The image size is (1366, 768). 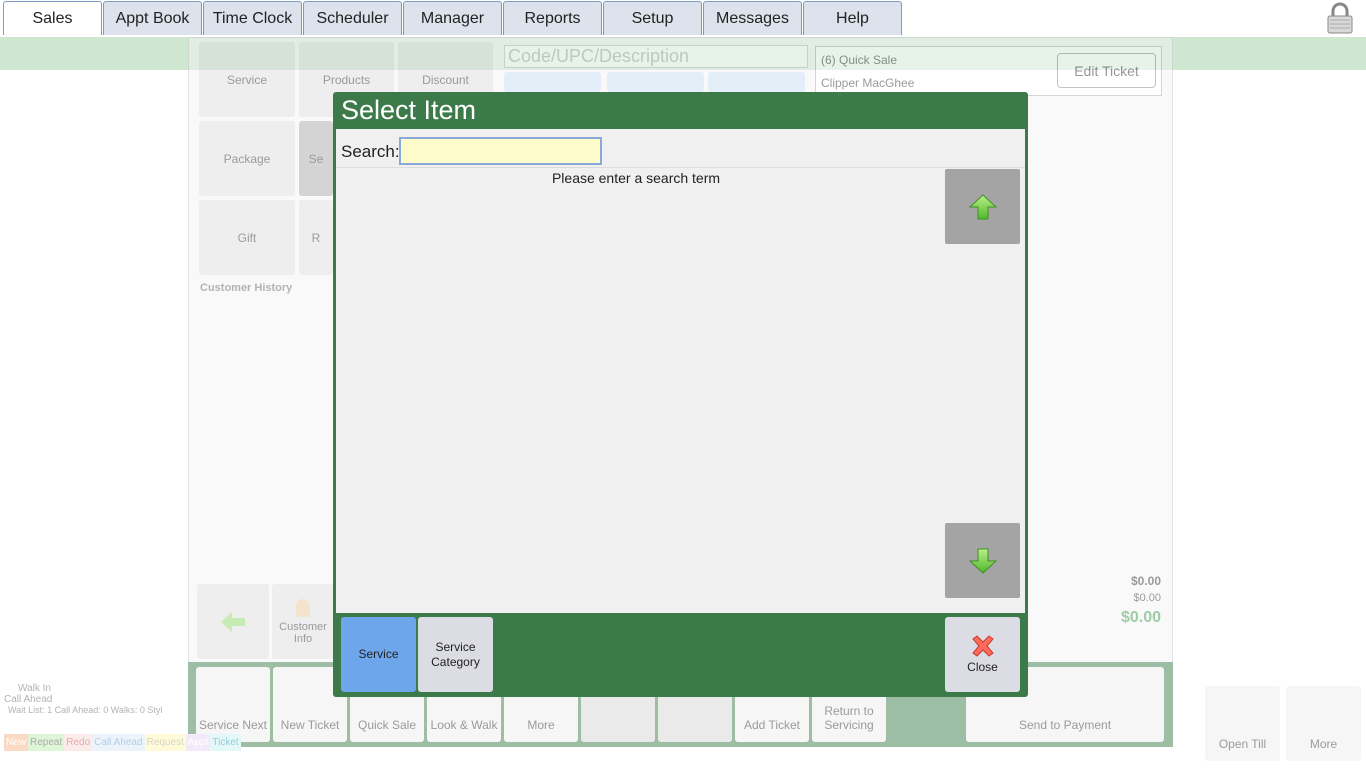 I want to click on empty-results-message: Please enter a search term, so click(x=636, y=178).